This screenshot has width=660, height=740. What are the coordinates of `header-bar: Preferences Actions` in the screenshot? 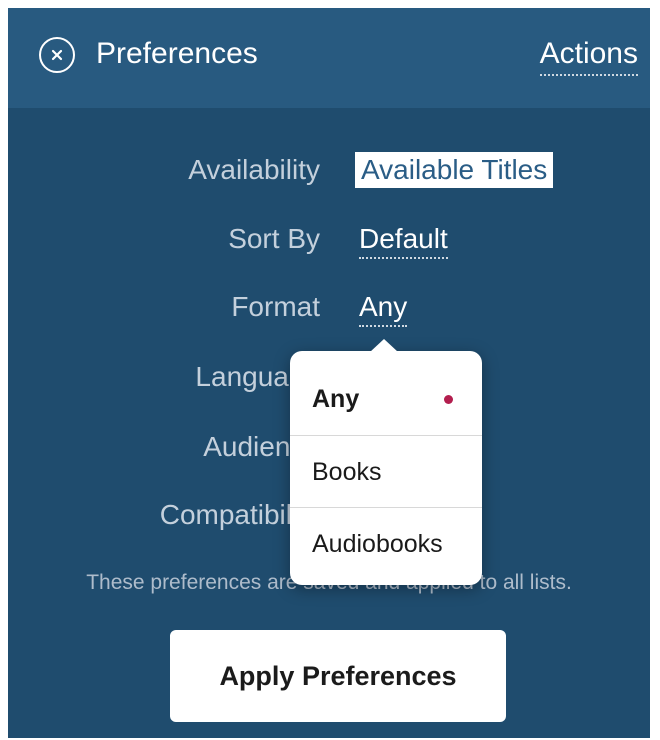 It's located at (329, 58).